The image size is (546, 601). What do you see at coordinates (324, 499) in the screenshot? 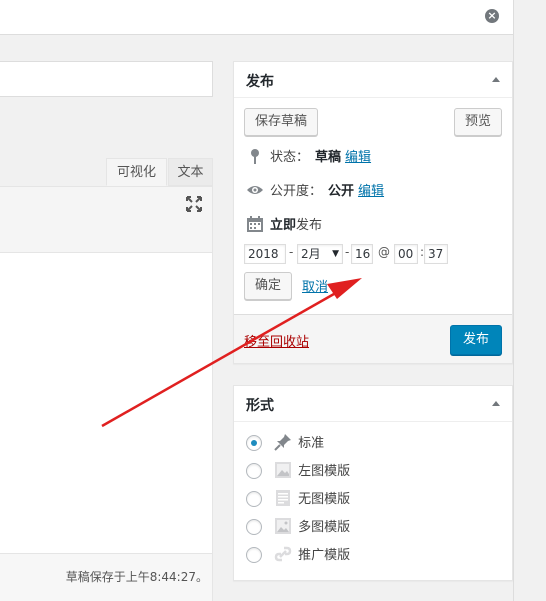
I see `format-label: 无图模版` at bounding box center [324, 499].